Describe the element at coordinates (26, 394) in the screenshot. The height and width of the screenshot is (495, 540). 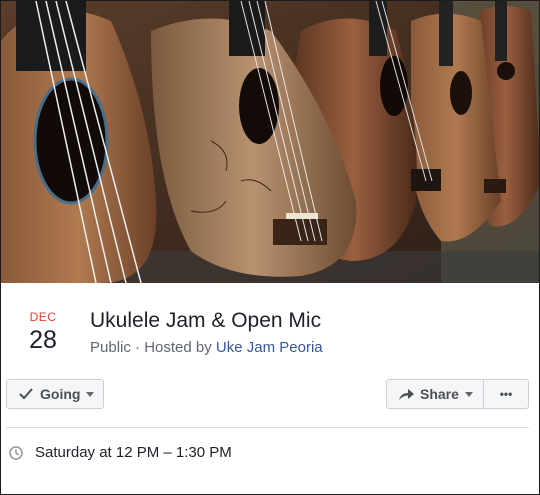
I see `checkmark-icon` at that location.